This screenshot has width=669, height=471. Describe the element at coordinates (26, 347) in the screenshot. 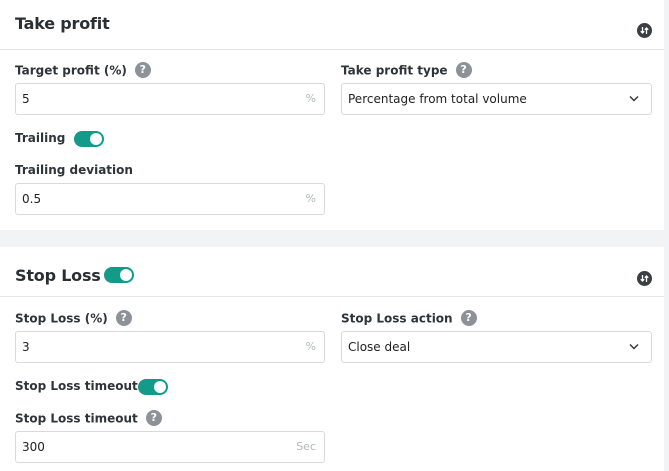

I see `stop-loss-pct-value: 3` at that location.